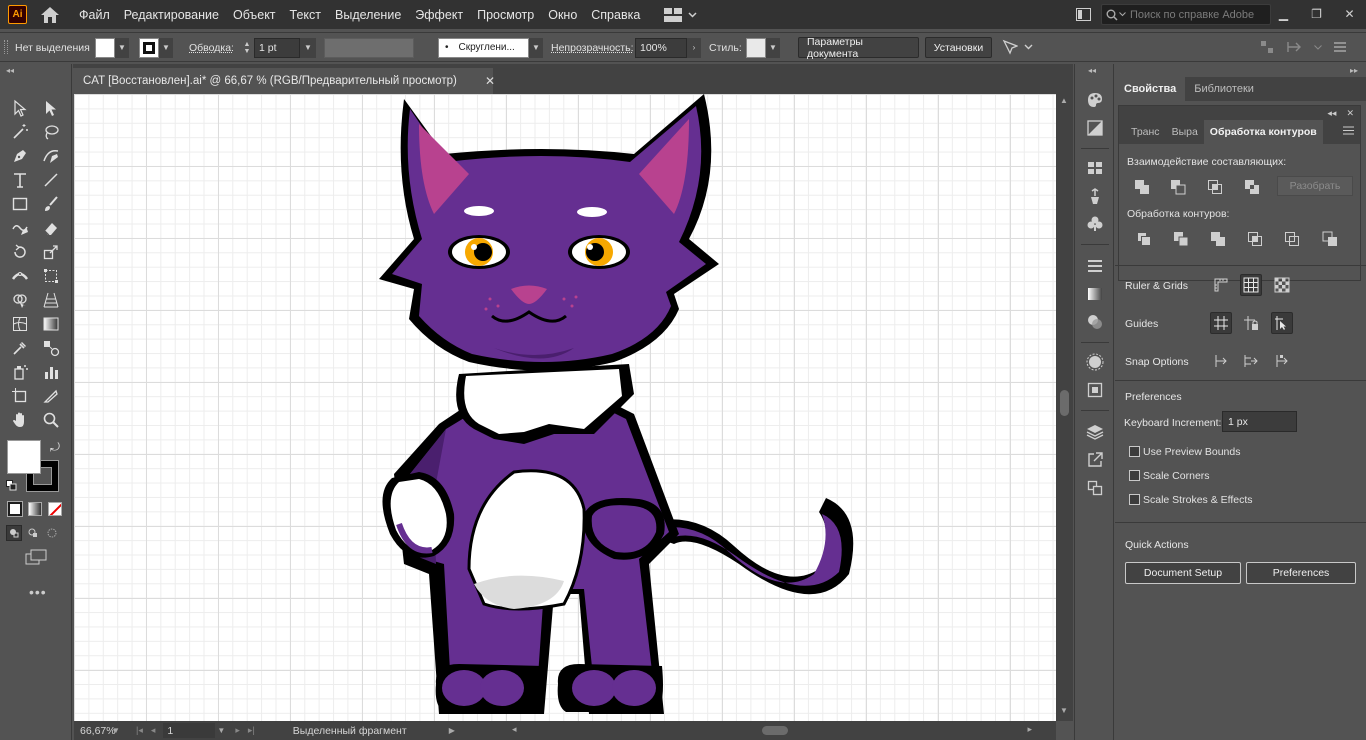  What do you see at coordinates (1221, 361) in the screenshot?
I see `snap-to-point-icon` at bounding box center [1221, 361].